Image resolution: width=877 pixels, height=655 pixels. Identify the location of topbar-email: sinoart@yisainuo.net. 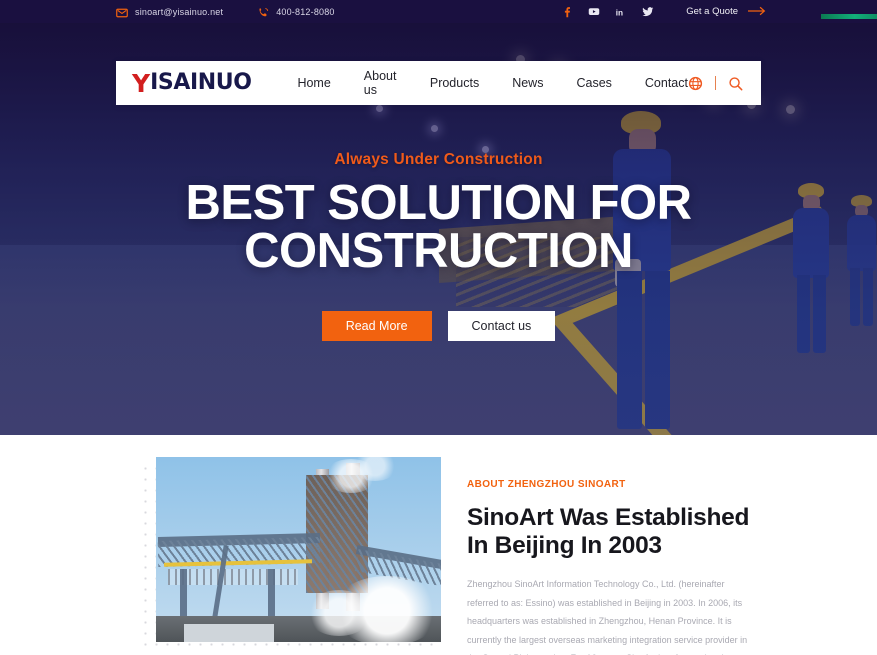
(169, 12).